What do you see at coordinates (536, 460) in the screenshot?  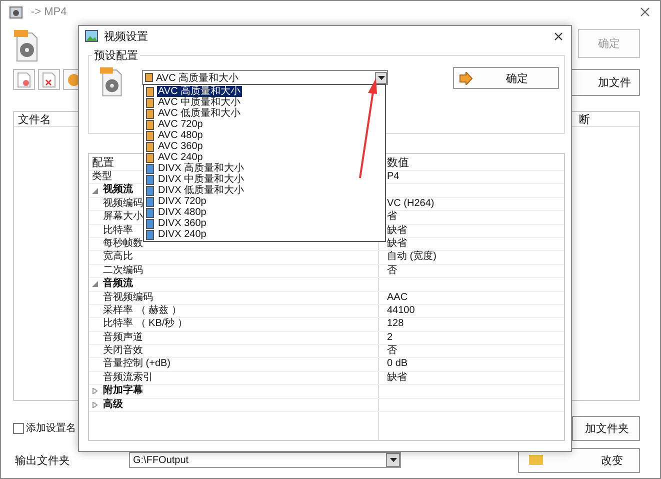 I see `folder-icon` at bounding box center [536, 460].